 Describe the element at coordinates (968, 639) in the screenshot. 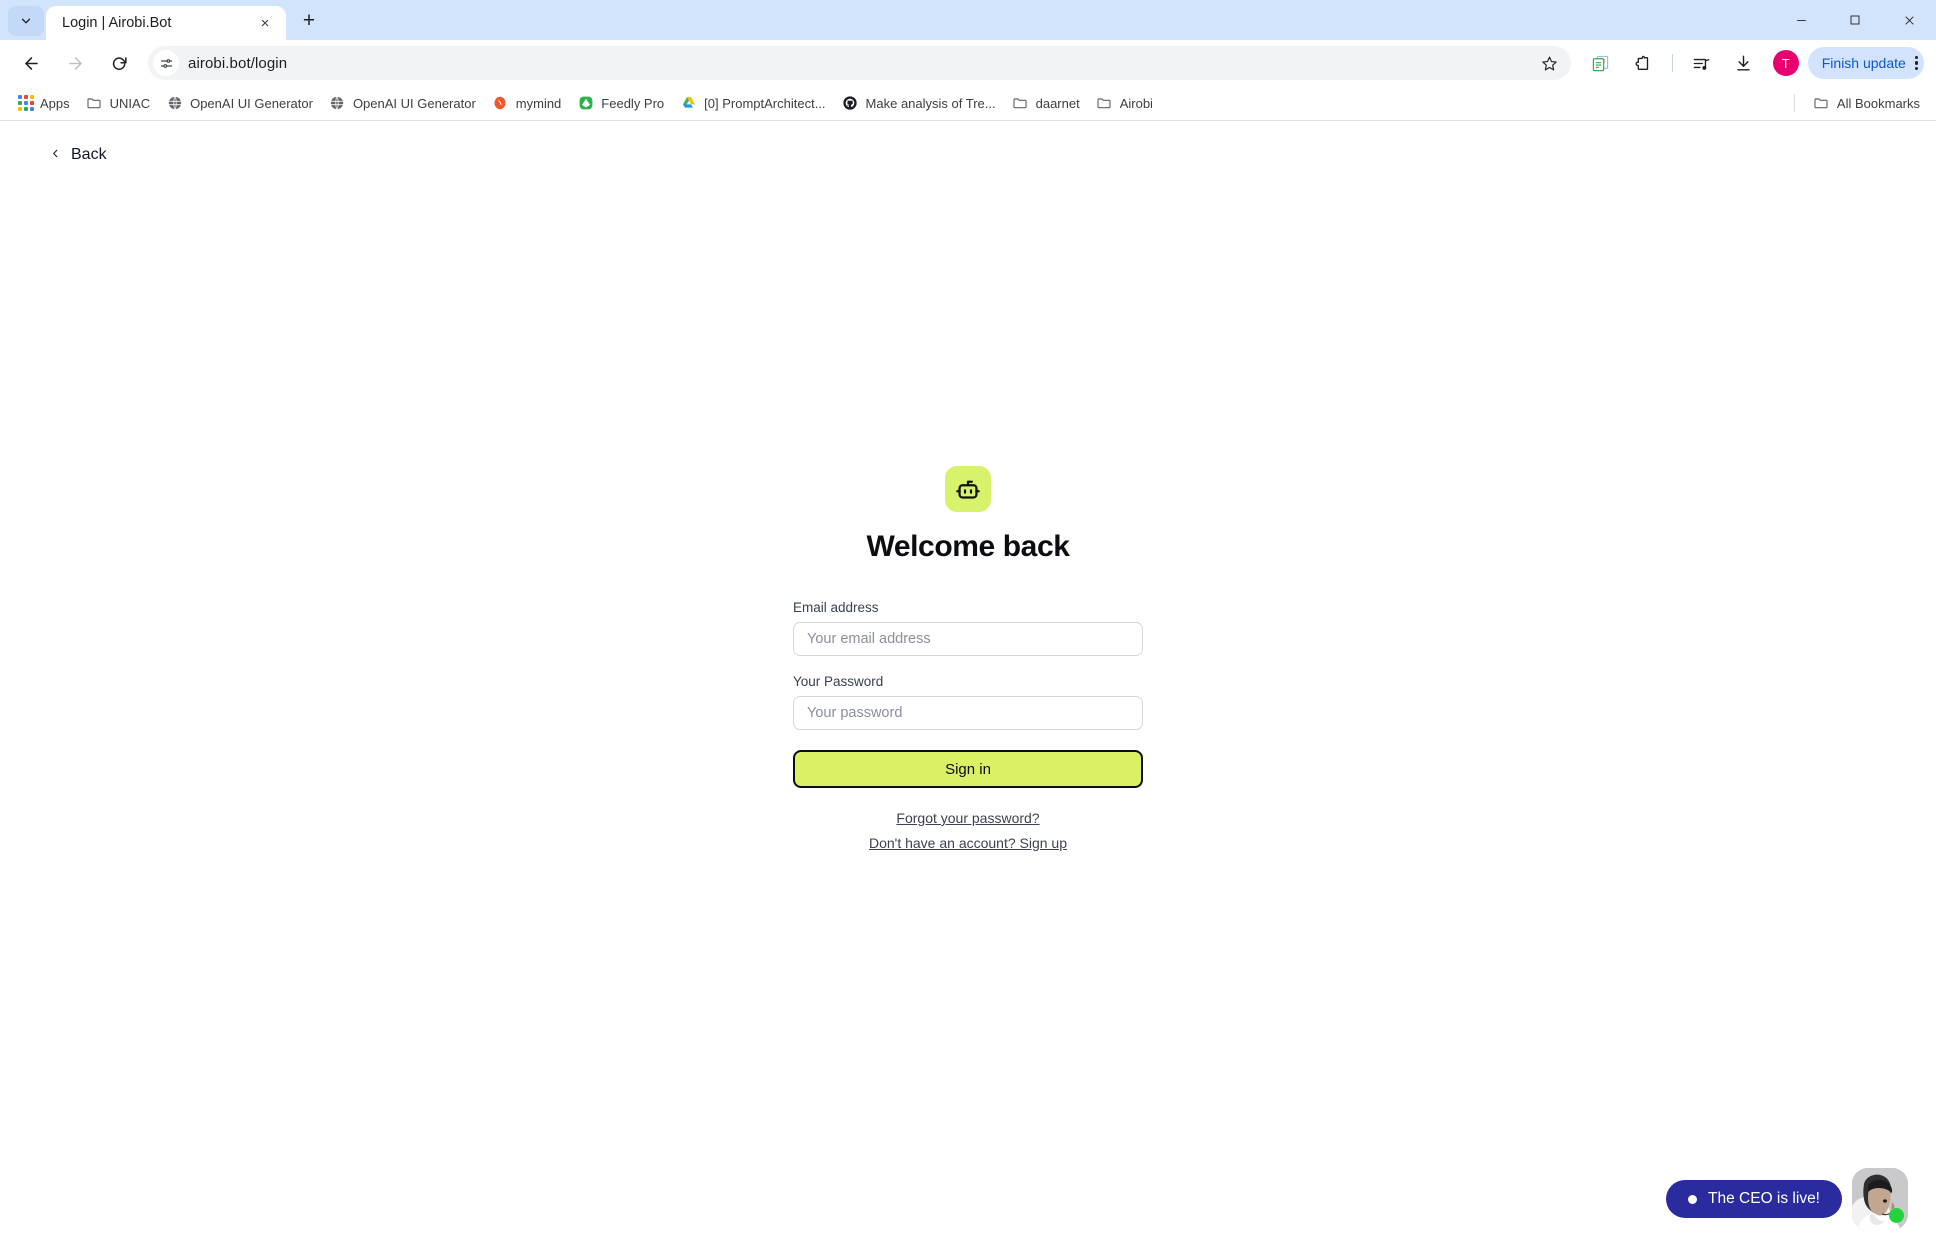

I see `email-input` at that location.